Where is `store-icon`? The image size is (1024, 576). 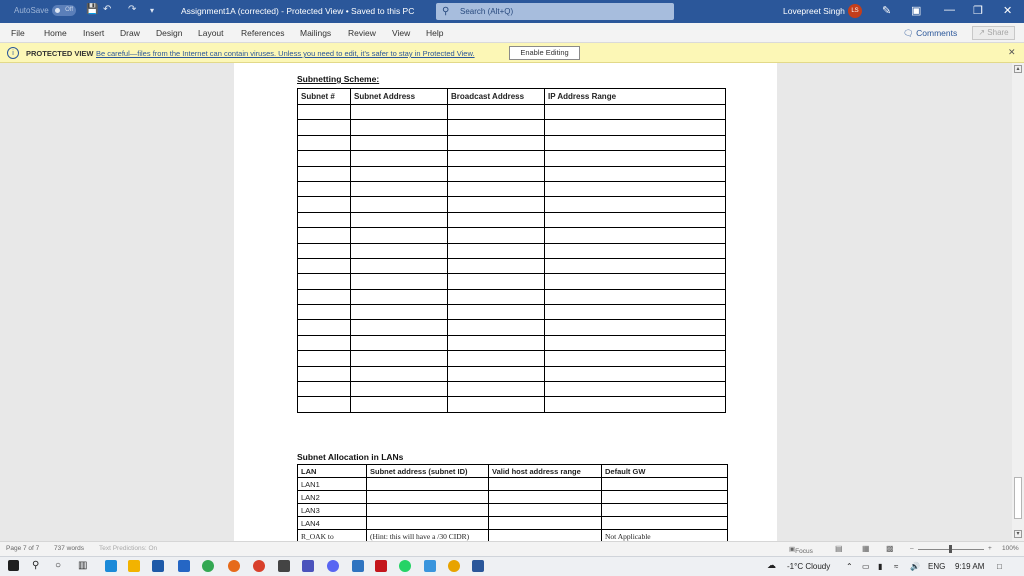
store-icon is located at coordinates (158, 566).